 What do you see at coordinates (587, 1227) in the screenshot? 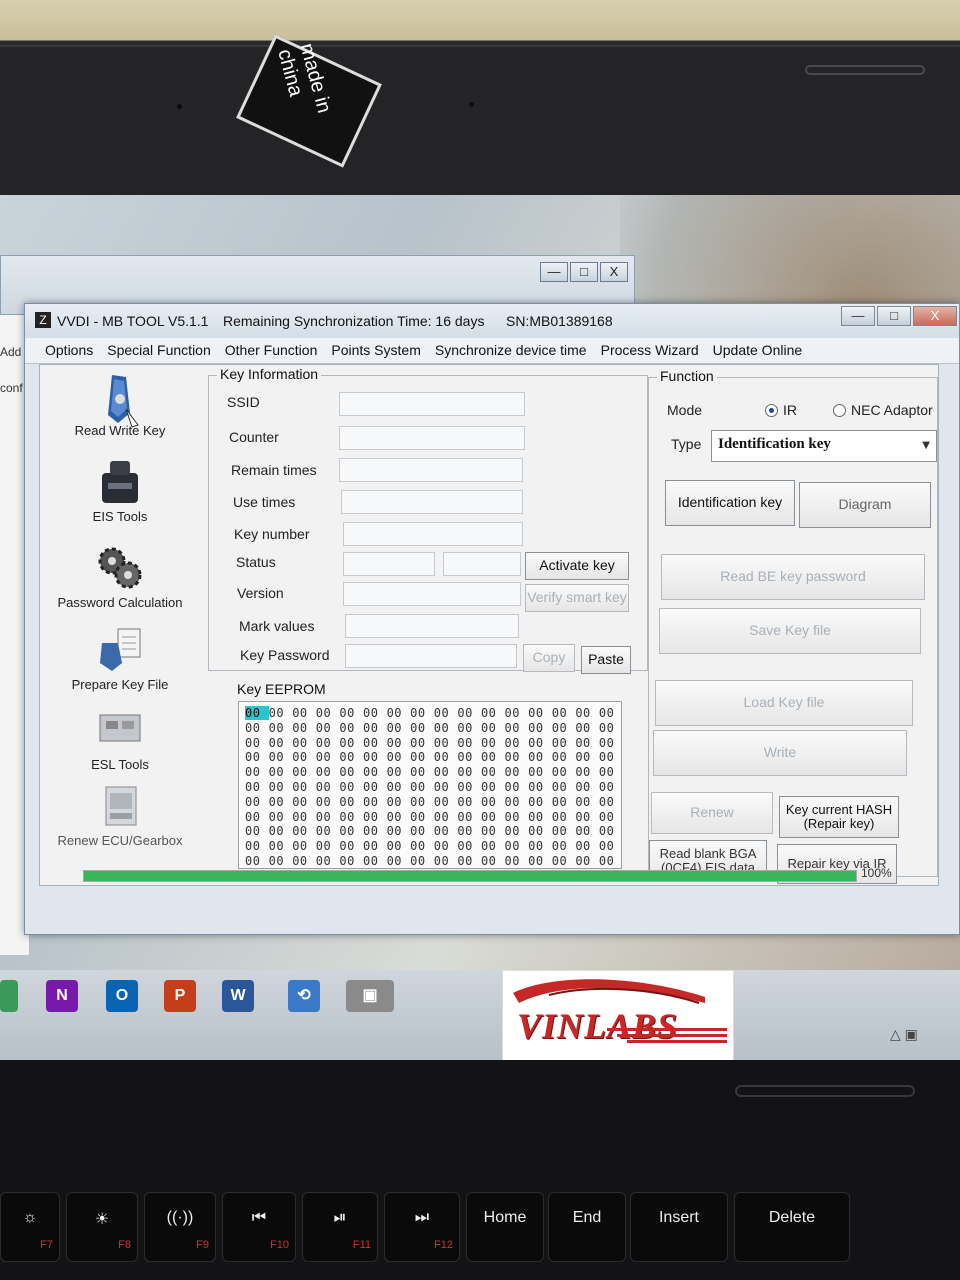
I see `key-end: End` at bounding box center [587, 1227].